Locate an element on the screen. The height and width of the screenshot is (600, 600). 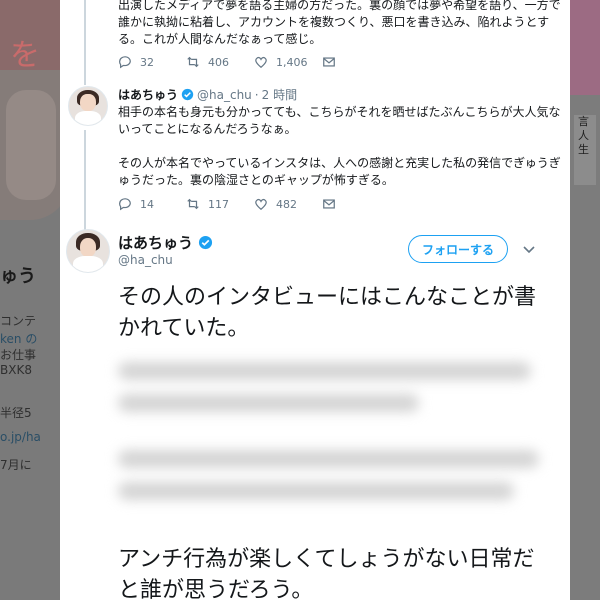
reply-button: 14 is located at coordinates (152, 204).